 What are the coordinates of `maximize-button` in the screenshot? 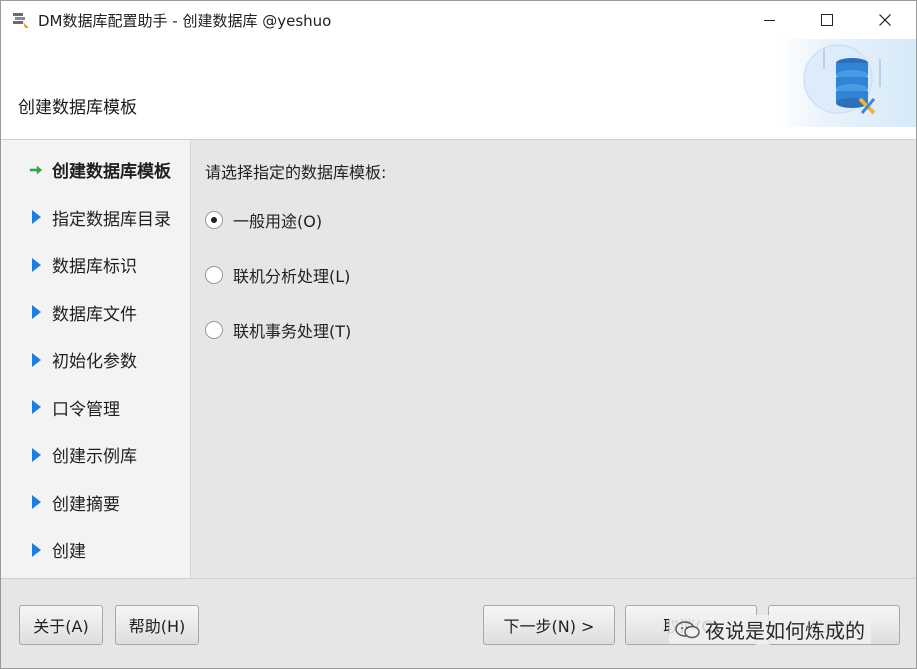 It's located at (827, 20).